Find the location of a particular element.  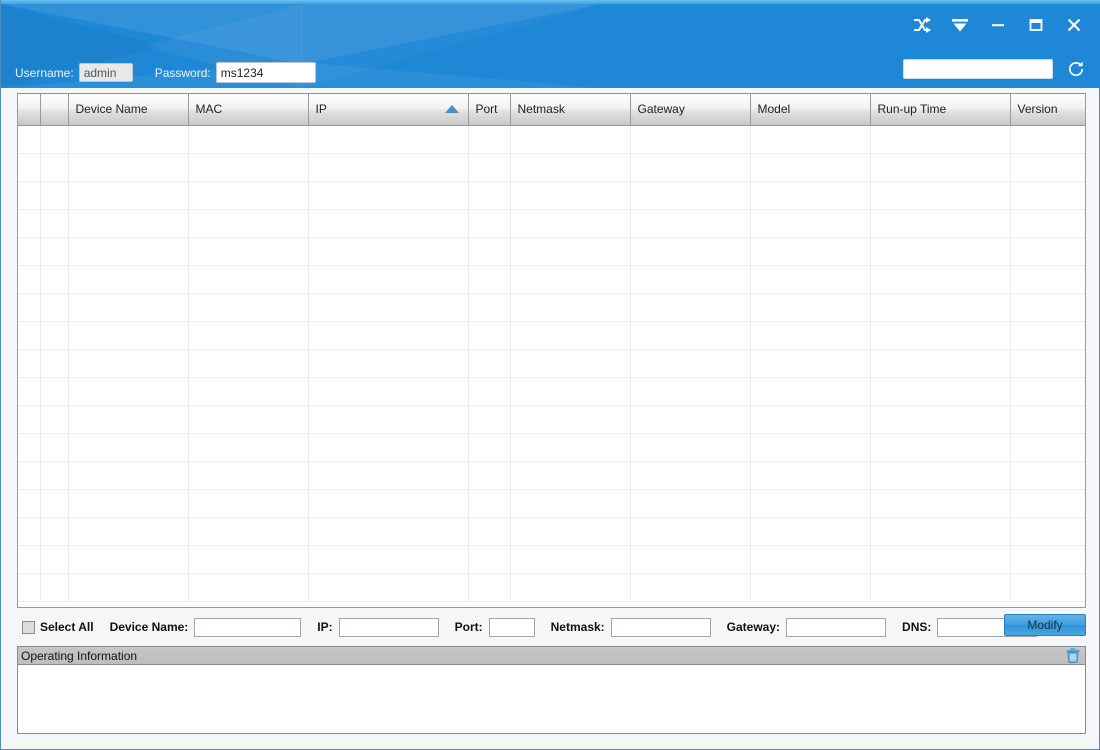

select-all-checkbox: Select All is located at coordinates (58, 627).